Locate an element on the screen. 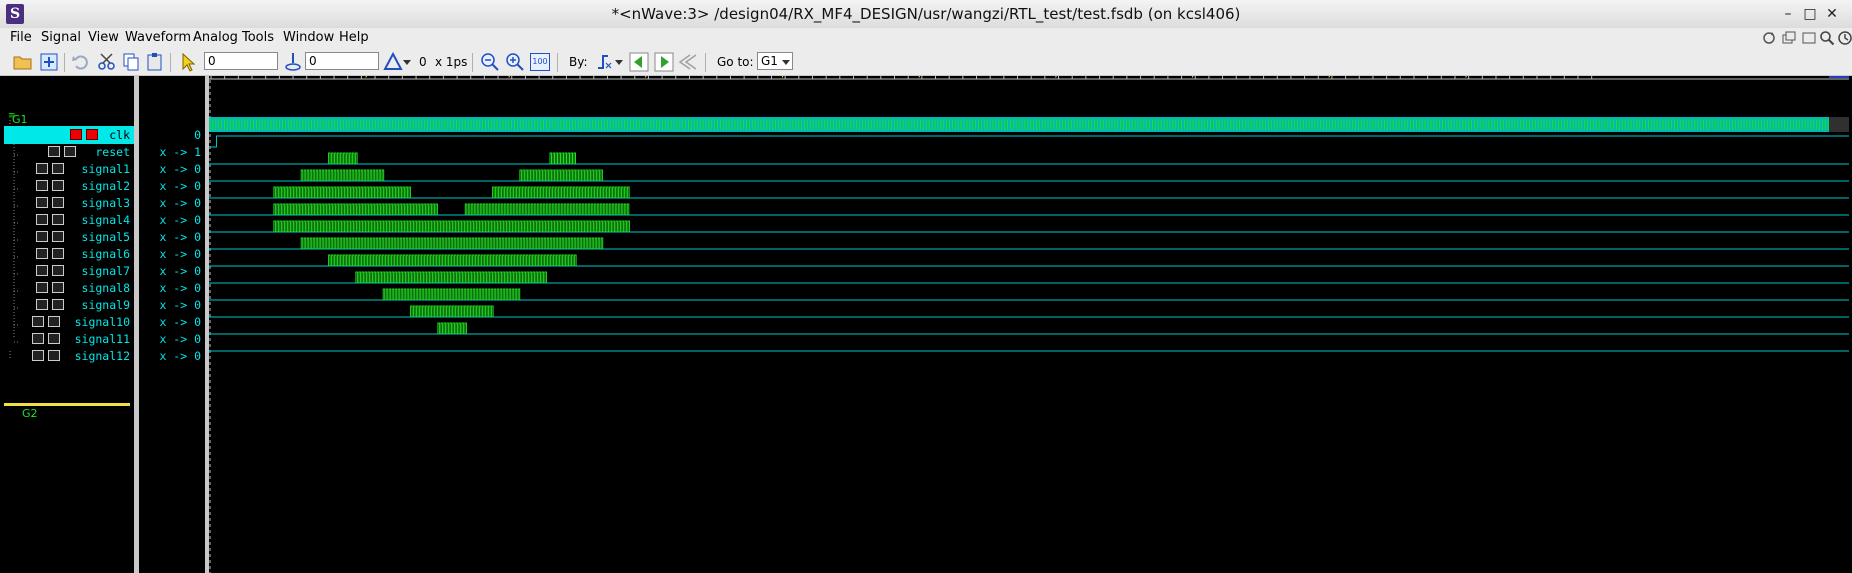 The width and height of the screenshot is (1852, 573). signal-value: 0 is located at coordinates (197, 135).